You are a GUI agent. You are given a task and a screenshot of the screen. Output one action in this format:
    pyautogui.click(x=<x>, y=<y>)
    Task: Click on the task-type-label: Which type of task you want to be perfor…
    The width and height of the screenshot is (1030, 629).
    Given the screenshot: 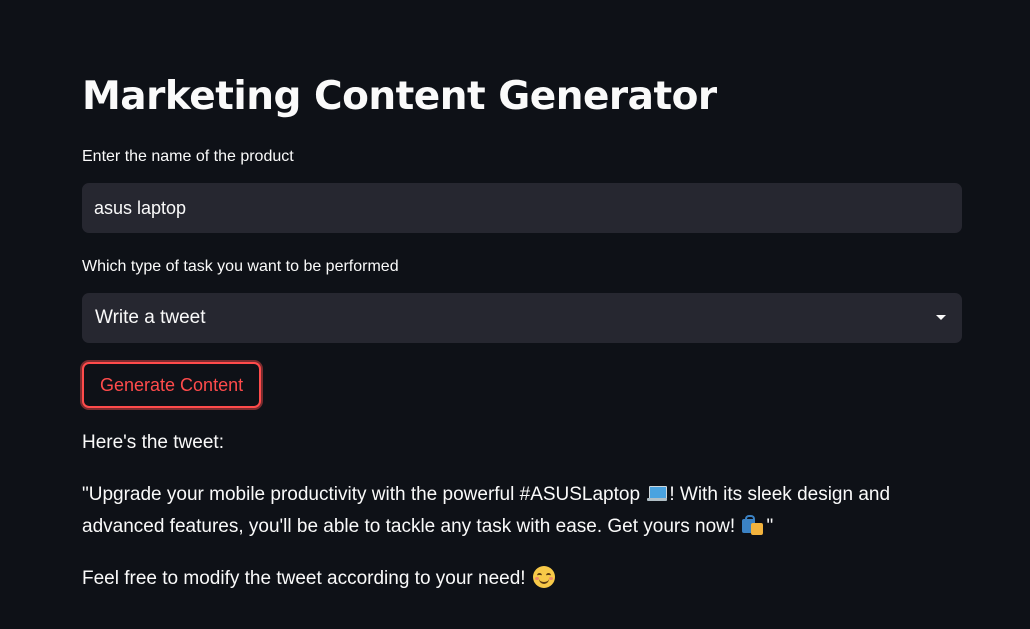 What is the action you would take?
    pyautogui.click(x=240, y=266)
    